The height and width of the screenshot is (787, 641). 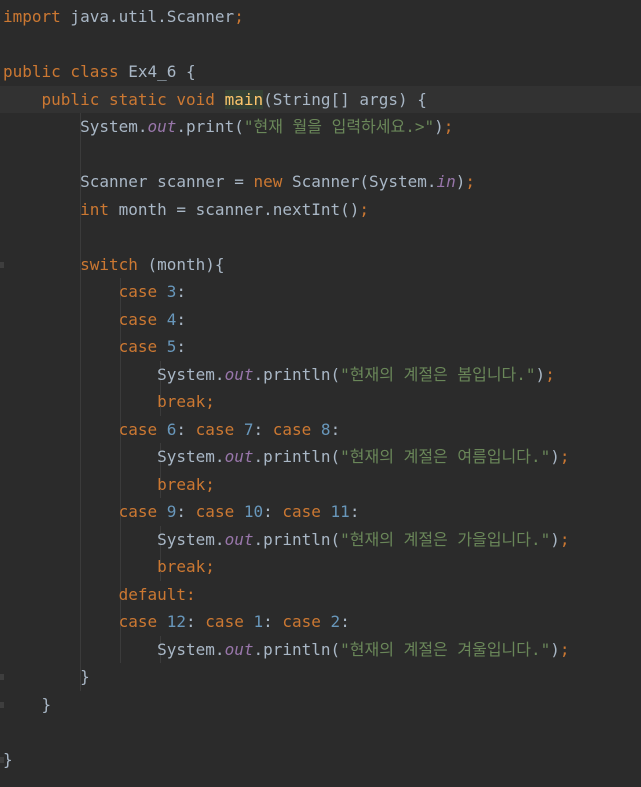 What do you see at coordinates (186, 210) in the screenshot?
I see `code-text: int month = scanner.nextInt();` at bounding box center [186, 210].